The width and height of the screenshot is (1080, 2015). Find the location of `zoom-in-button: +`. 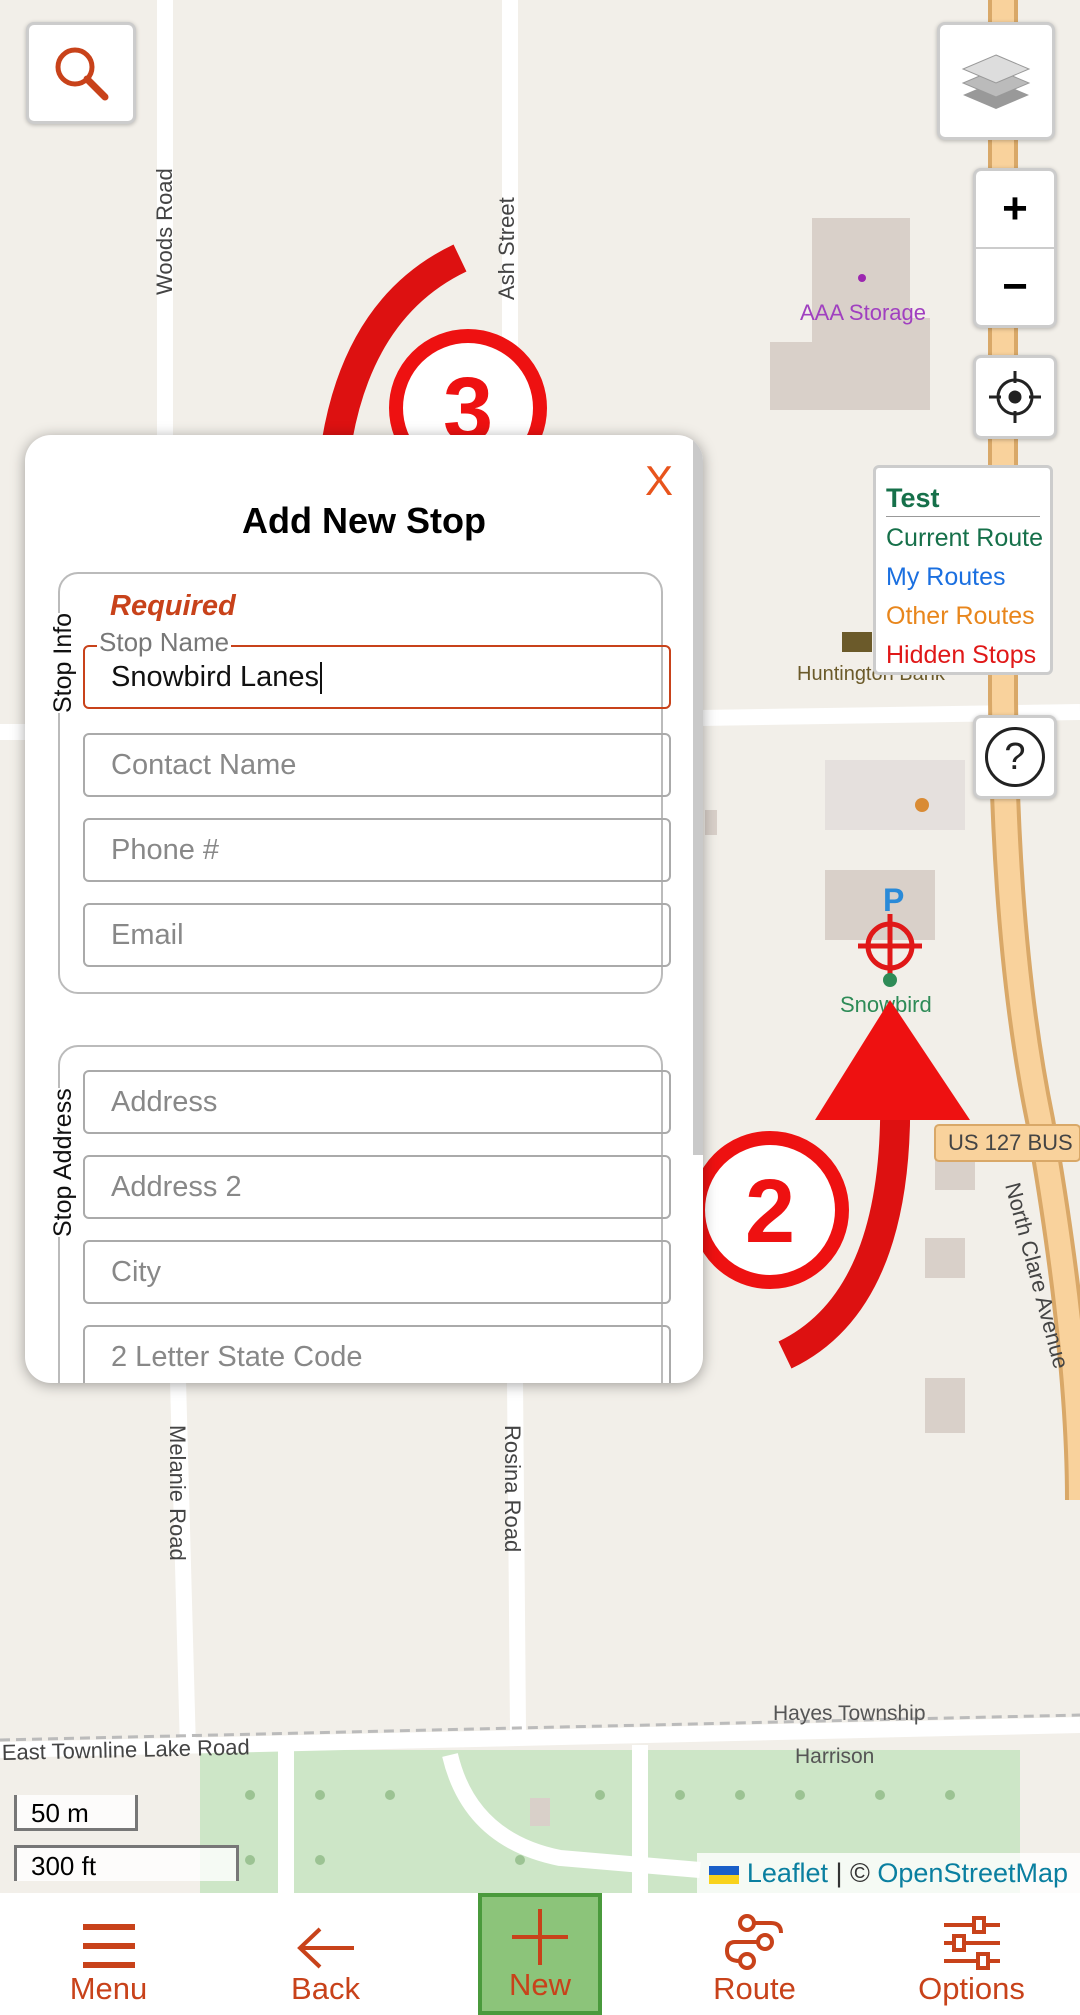

zoom-in-button: + is located at coordinates (1015, 210).